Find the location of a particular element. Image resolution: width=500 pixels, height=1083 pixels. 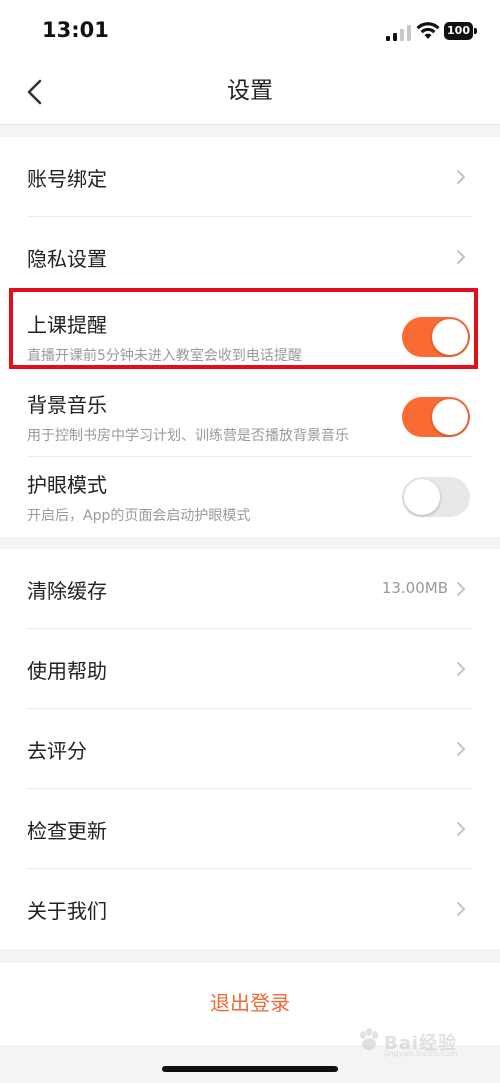

wifi-icon is located at coordinates (428, 30).